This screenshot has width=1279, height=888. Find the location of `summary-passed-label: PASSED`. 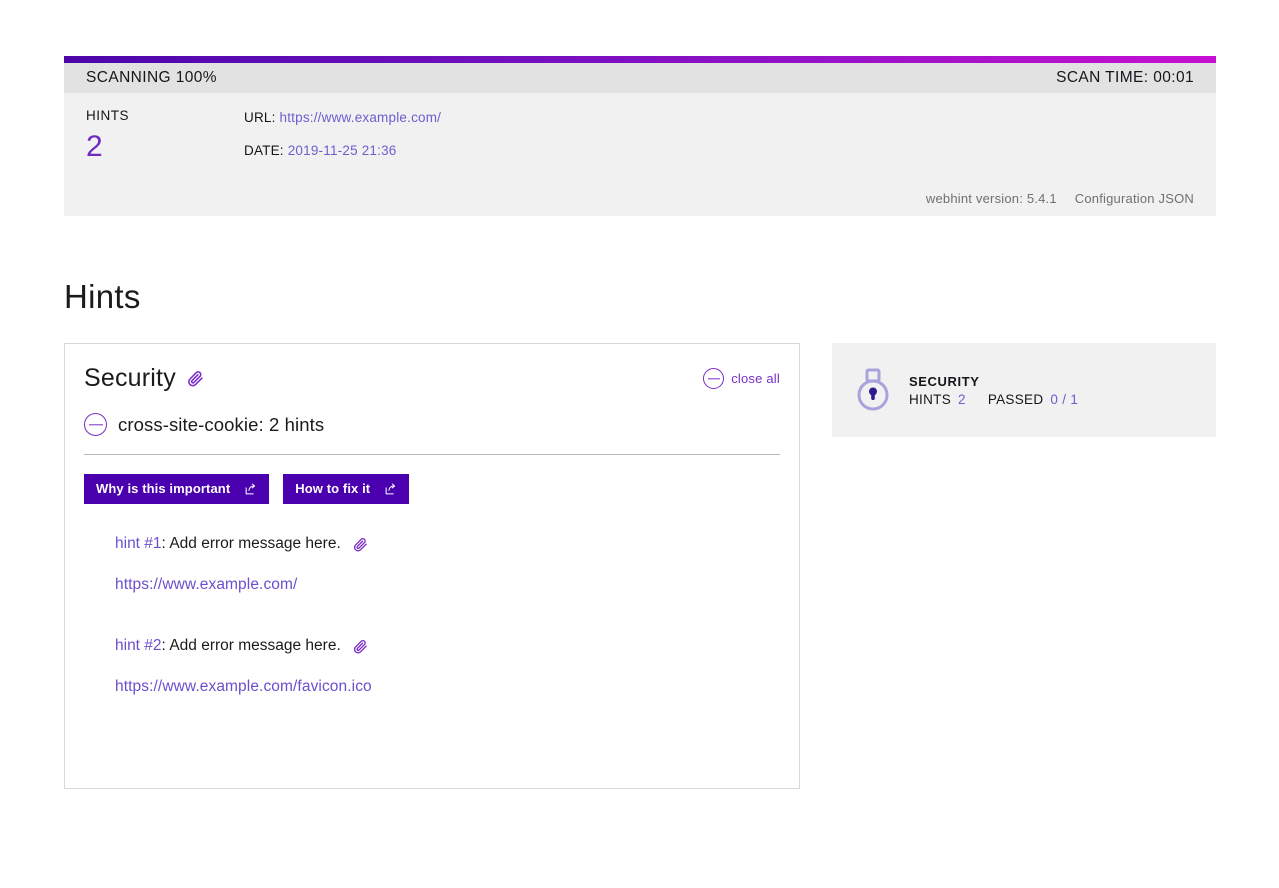

summary-passed-label: PASSED is located at coordinates (1015, 399).